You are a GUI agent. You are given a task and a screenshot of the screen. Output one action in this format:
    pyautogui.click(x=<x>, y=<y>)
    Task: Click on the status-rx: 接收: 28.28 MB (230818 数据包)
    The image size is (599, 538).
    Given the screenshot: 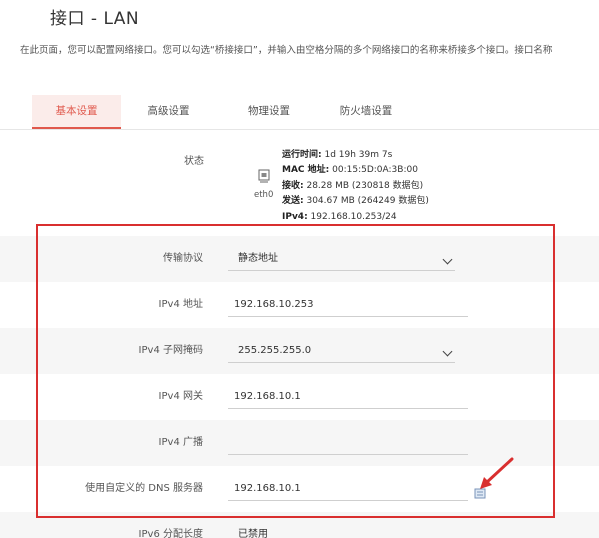 What is the action you would take?
    pyautogui.click(x=353, y=185)
    